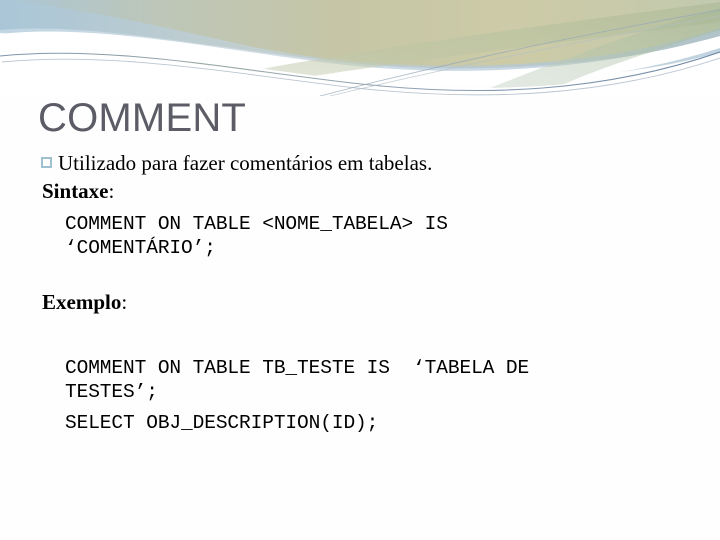 This screenshot has width=720, height=540. Describe the element at coordinates (595, 52) in the screenshot. I see `banner-sage-tail` at that location.